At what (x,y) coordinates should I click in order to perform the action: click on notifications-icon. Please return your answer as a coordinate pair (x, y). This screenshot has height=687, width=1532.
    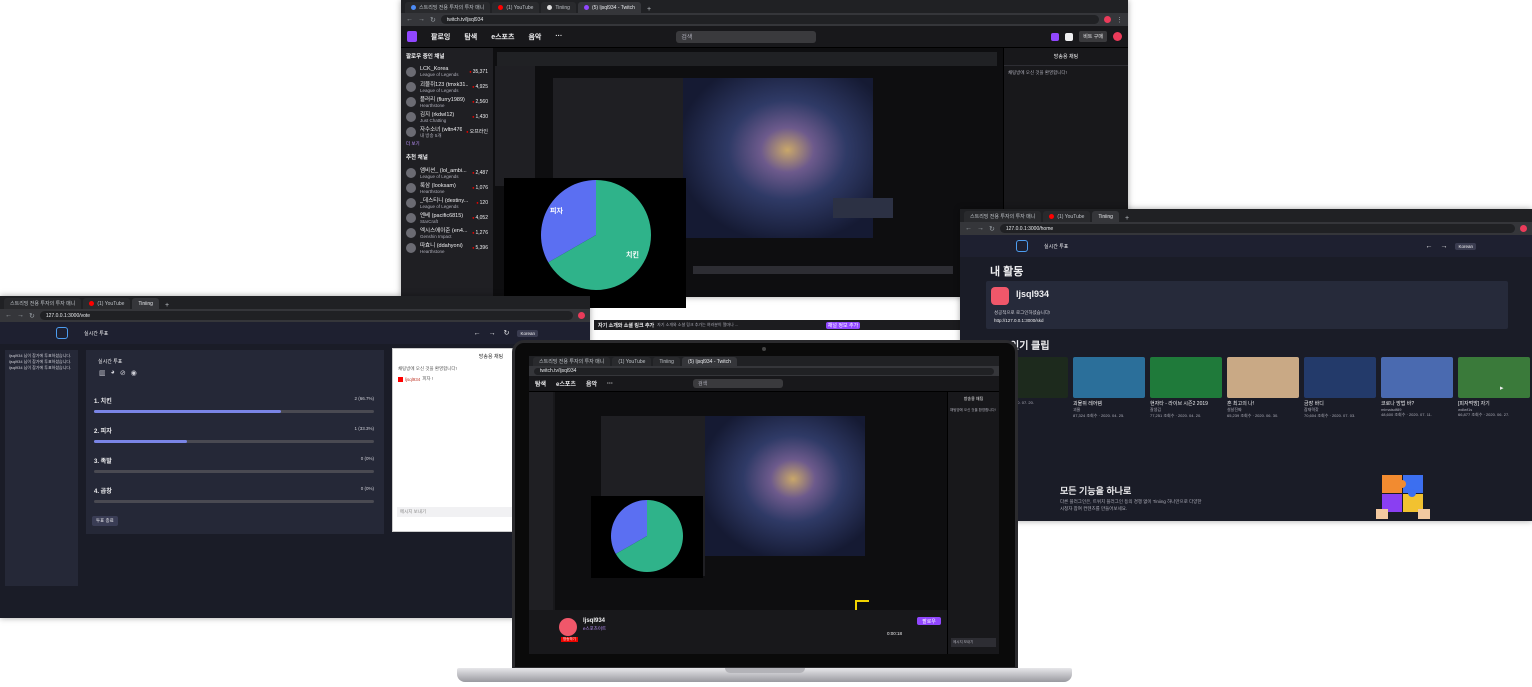
    Looking at the image, I should click on (1069, 36).